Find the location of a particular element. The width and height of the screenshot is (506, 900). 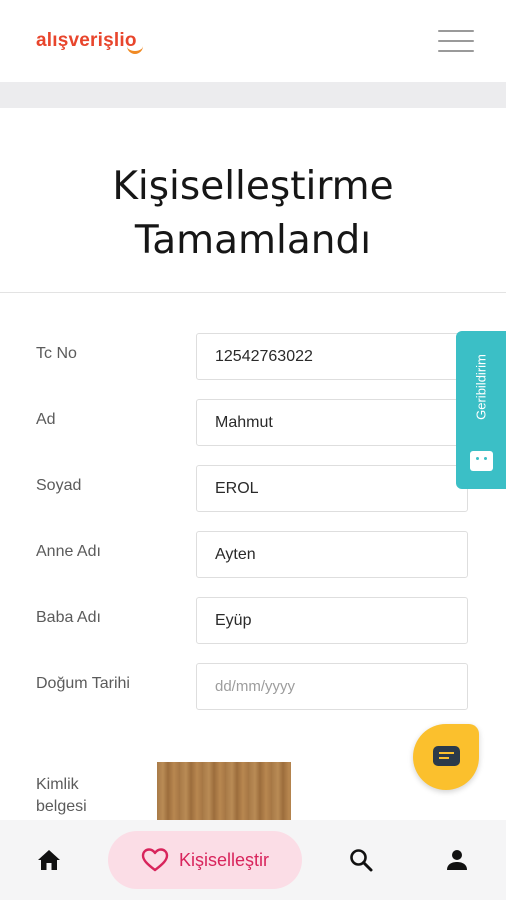

app-header: alışverişlio is located at coordinates (253, 41).